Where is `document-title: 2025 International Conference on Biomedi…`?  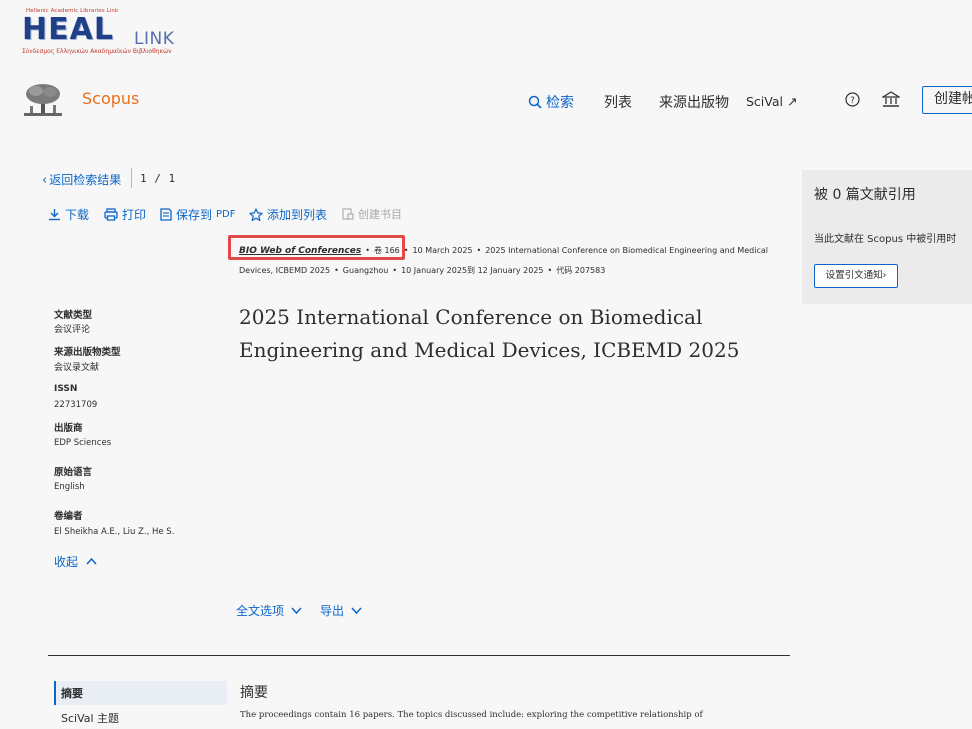
document-title: 2025 International Conference on Biomedi… is located at coordinates (489, 333).